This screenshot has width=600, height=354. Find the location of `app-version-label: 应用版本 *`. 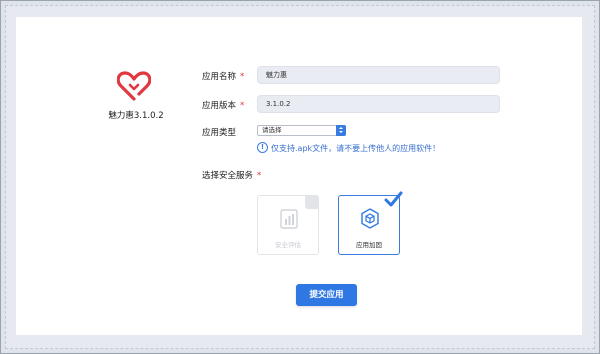

app-version-label: 应用版本 * is located at coordinates (223, 105).